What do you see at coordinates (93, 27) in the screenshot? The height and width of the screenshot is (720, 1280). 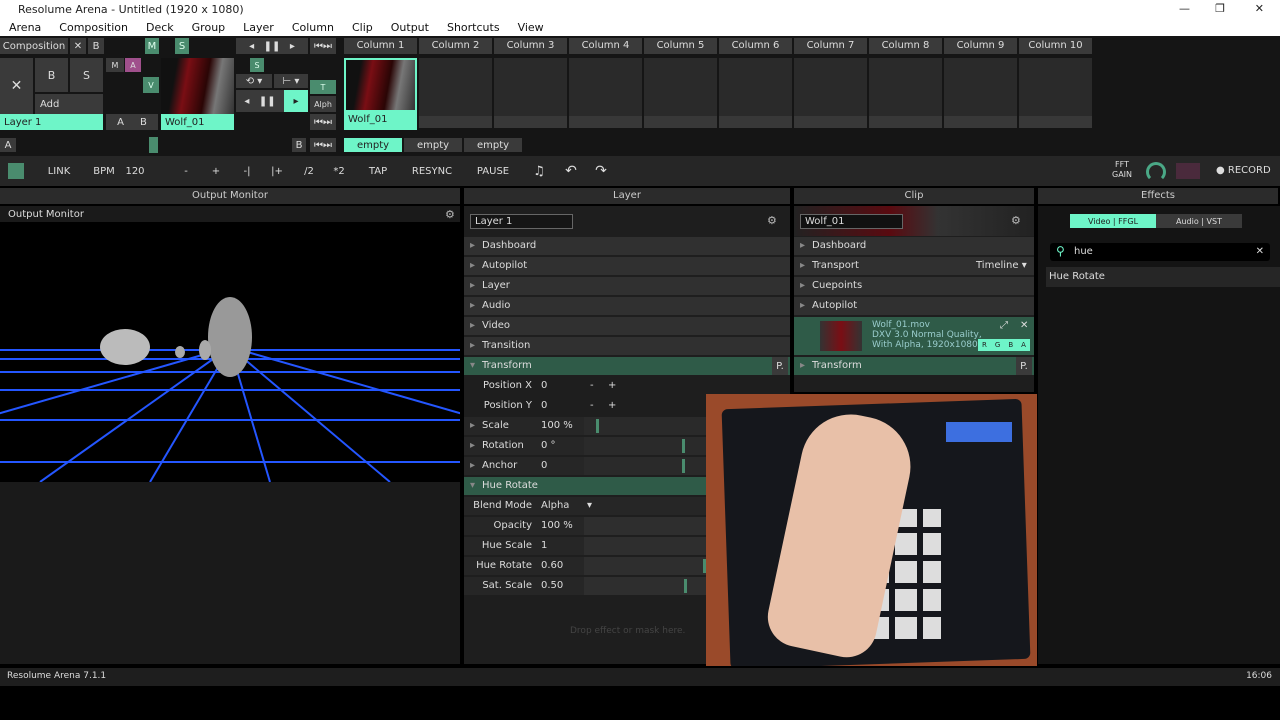 I see `menu-composition: Composition` at bounding box center [93, 27].